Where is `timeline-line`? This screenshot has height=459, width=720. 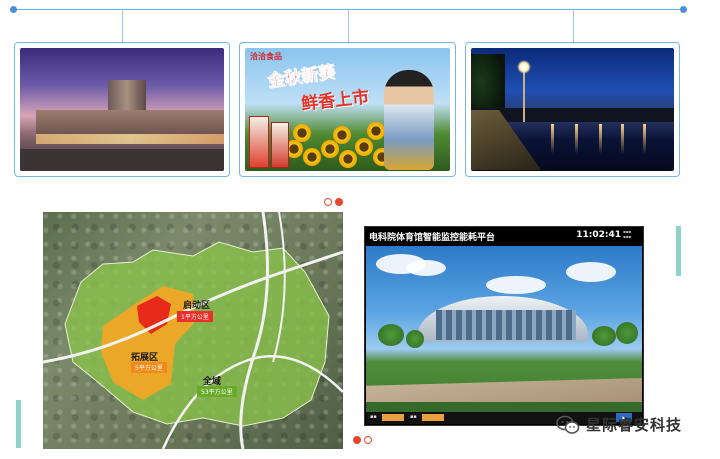
timeline-line is located at coordinates (349, 9).